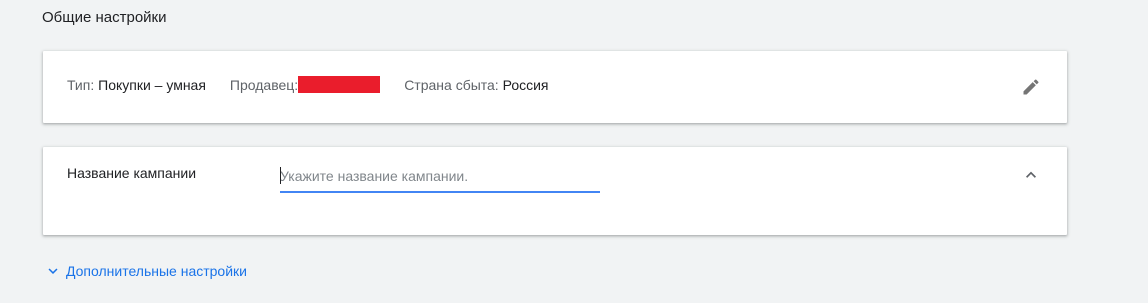 This screenshot has height=303, width=1148. What do you see at coordinates (525, 84) in the screenshot?
I see `country-value: Россия` at bounding box center [525, 84].